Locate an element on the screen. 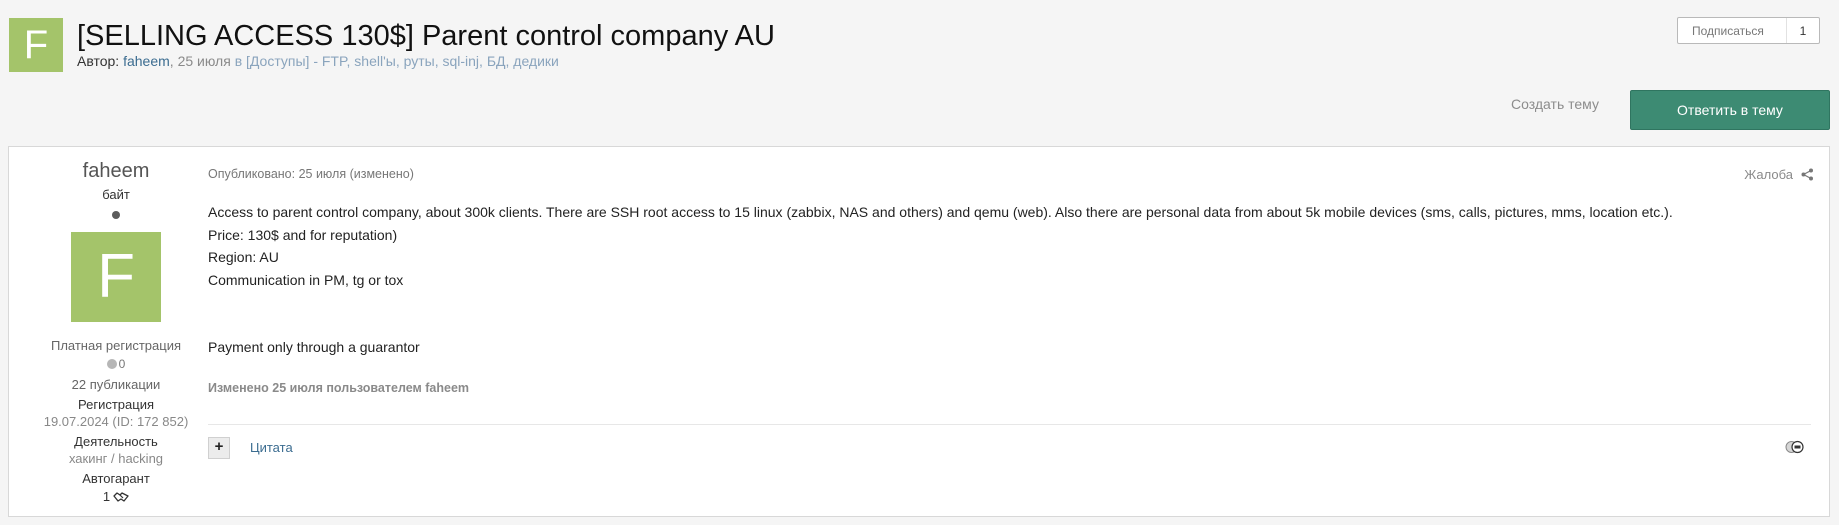 The height and width of the screenshot is (525, 1839). topic-author-avatar: F is located at coordinates (36, 45).